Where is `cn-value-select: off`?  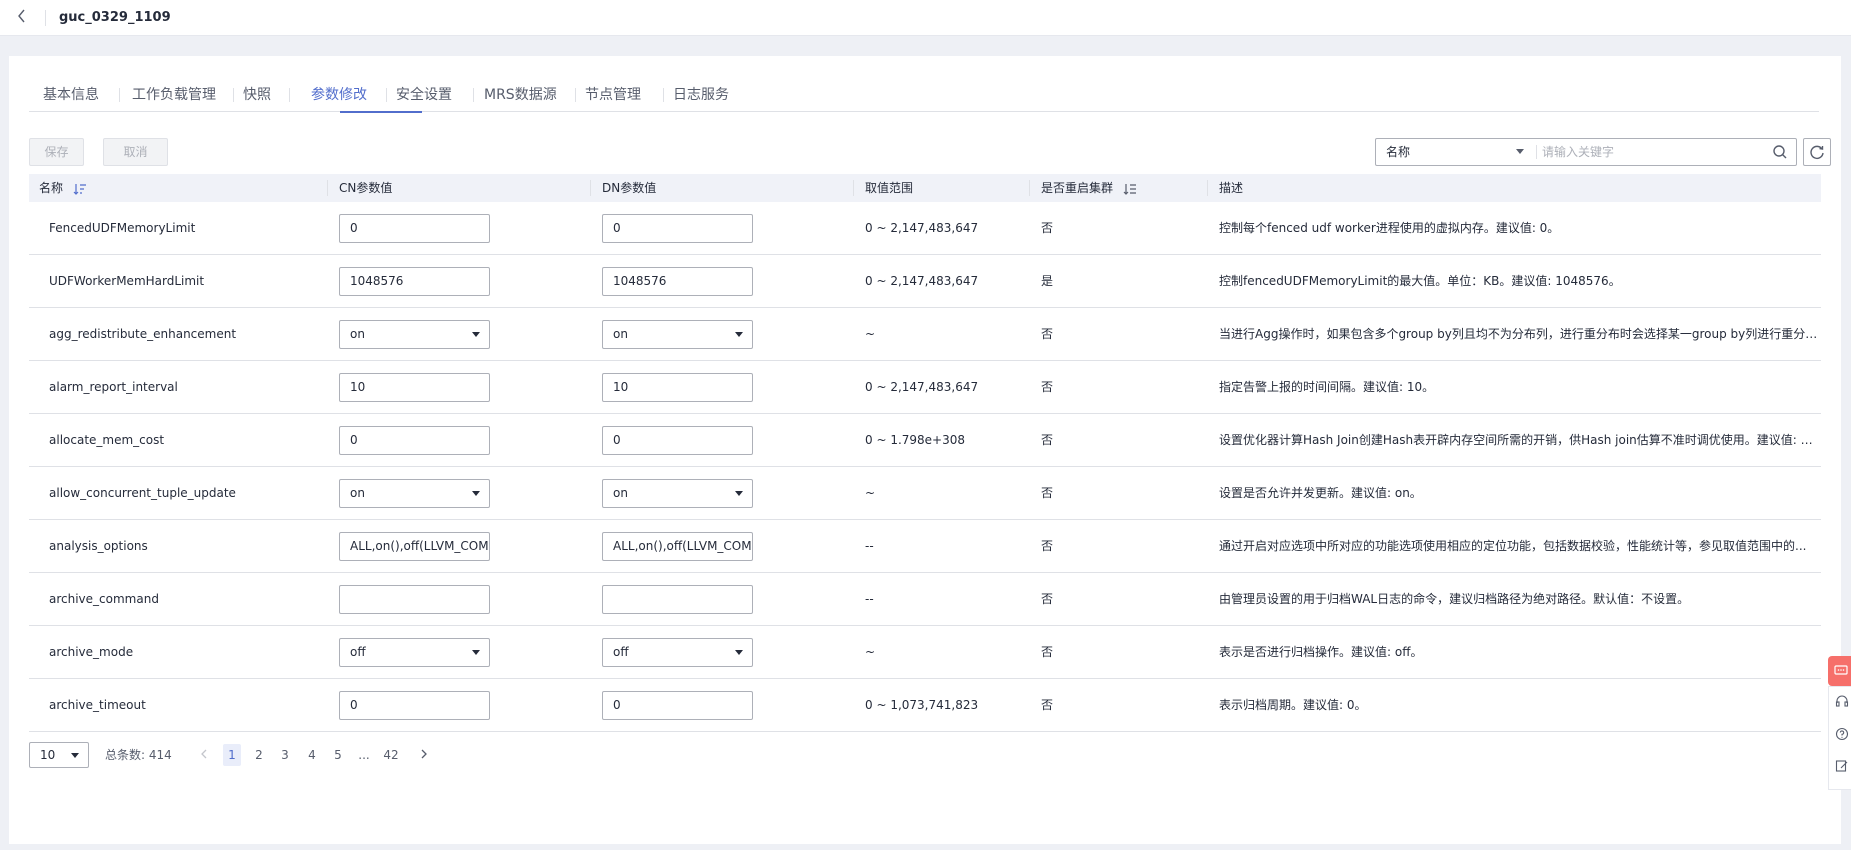 cn-value-select: off is located at coordinates (414, 652).